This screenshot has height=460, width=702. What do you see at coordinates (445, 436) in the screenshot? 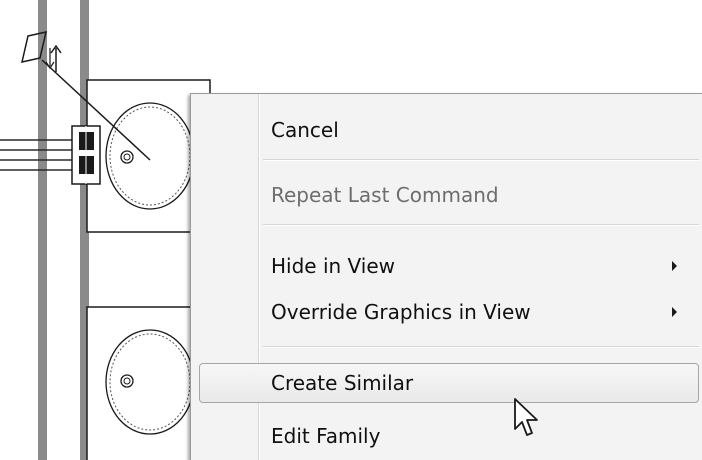
I see `menu-item-edit-family: Edit Family` at bounding box center [445, 436].